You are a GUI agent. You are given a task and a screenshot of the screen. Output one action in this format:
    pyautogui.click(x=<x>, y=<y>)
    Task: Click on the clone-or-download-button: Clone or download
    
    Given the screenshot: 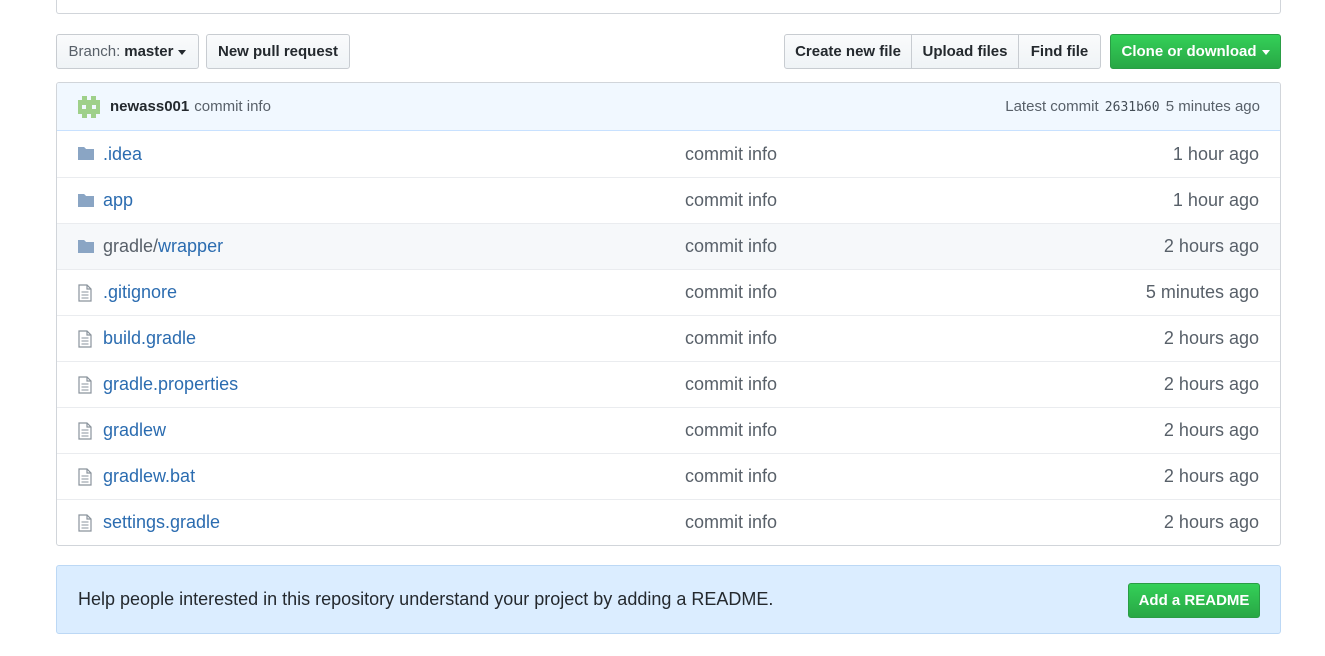 What is the action you would take?
    pyautogui.click(x=1195, y=51)
    